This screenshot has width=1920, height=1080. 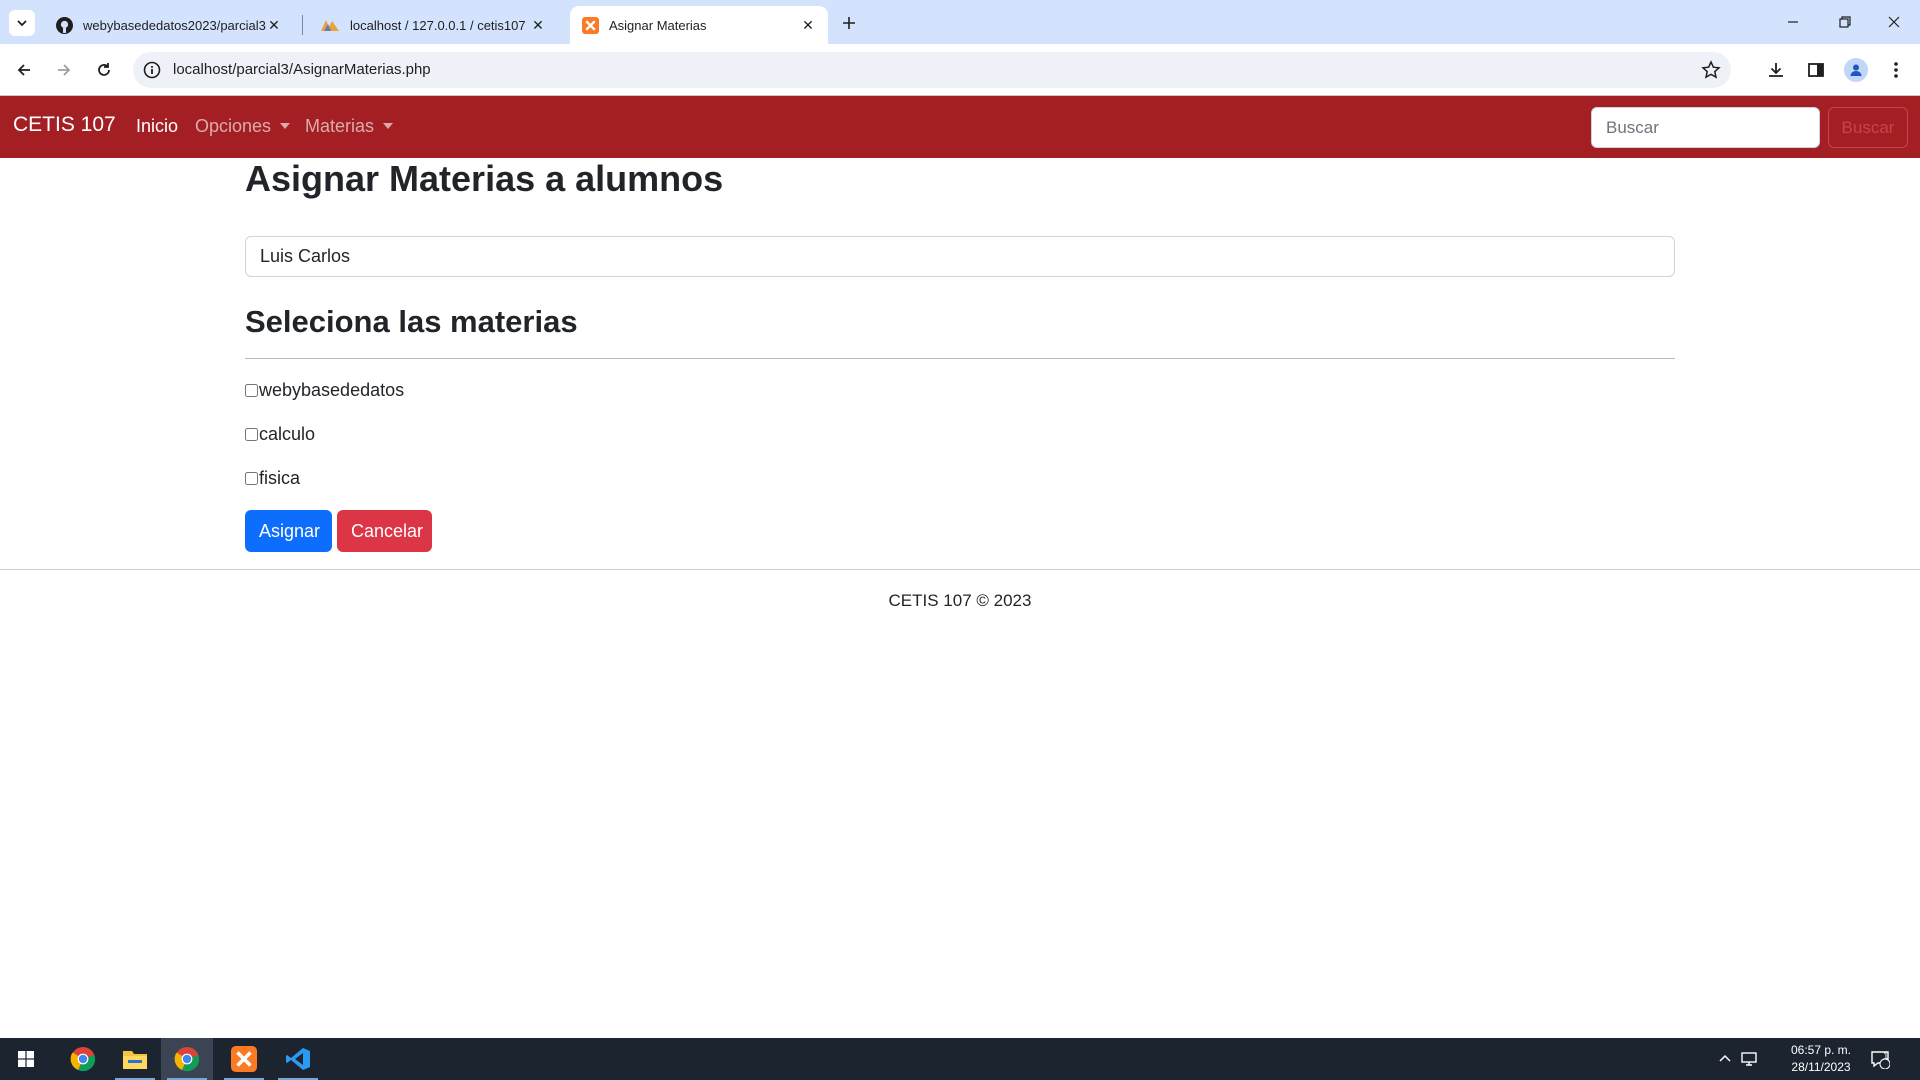 What do you see at coordinates (233, 126) in the screenshot?
I see `nav-dropdown-label: Opciones` at bounding box center [233, 126].